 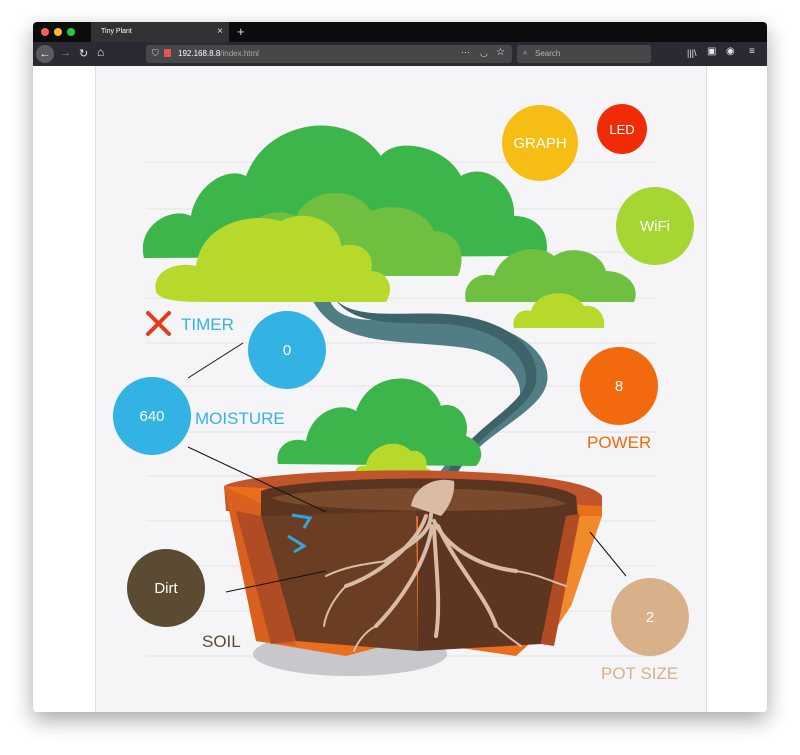 I want to click on tab-tiny-plant: Tiny Plant ×, so click(x=160, y=32).